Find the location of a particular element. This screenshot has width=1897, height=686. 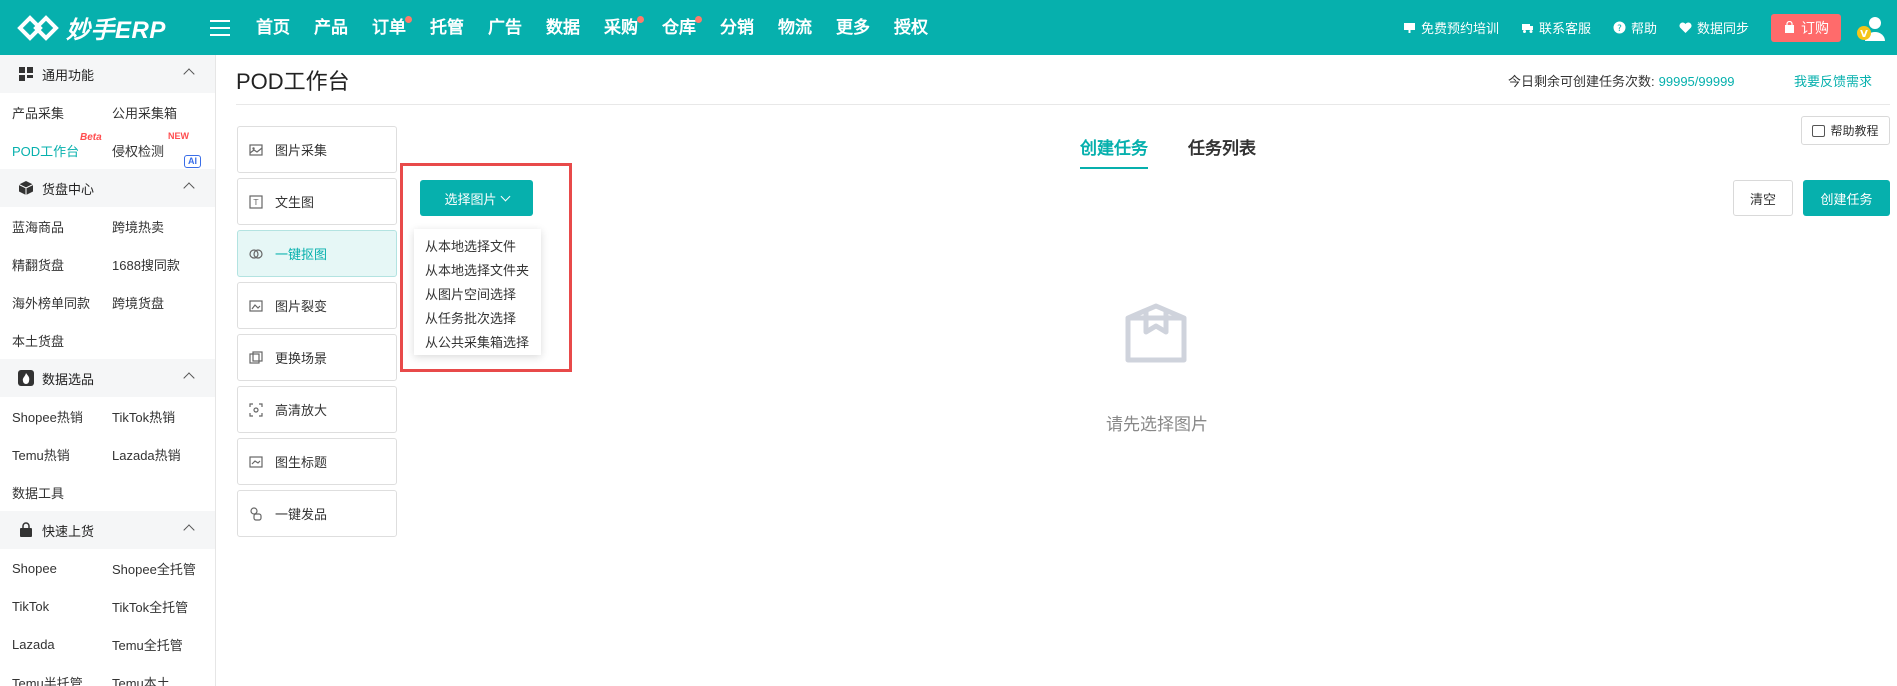

nav-item-label: 物流 is located at coordinates (795, 27).